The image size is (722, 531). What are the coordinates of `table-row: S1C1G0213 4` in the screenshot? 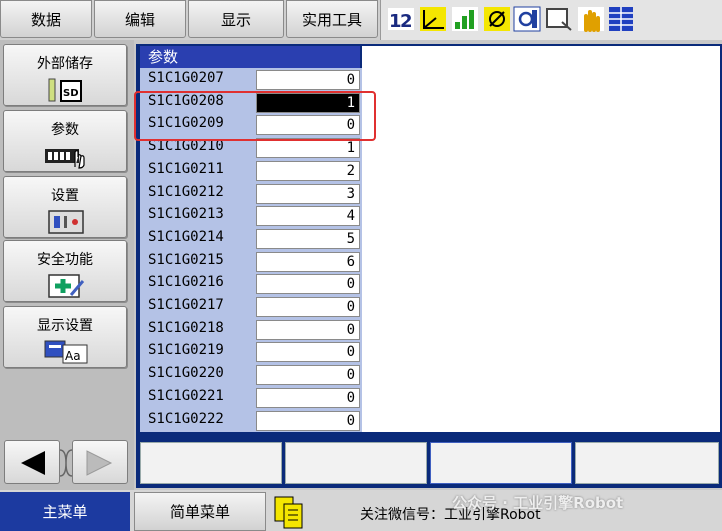 It's located at (250, 216).